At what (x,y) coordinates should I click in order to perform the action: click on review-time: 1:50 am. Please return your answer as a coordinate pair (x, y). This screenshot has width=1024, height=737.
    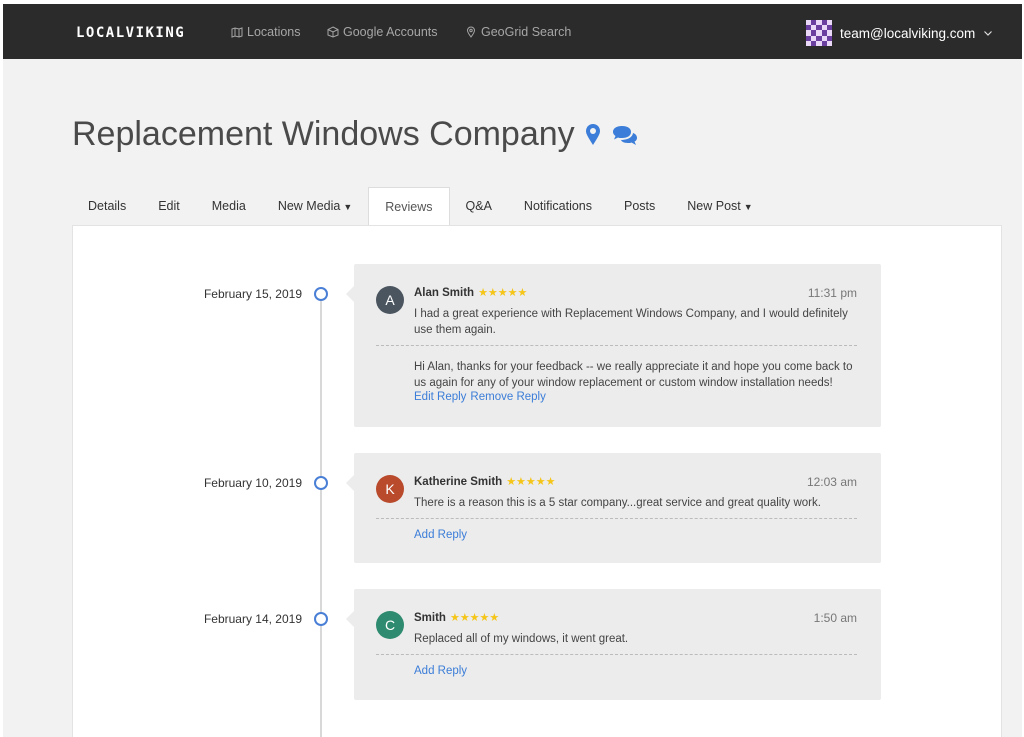
    Looking at the image, I should click on (835, 618).